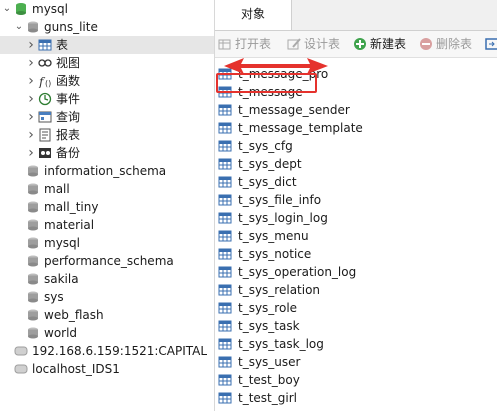  What do you see at coordinates (107, 99) in the screenshot?
I see `tree-item: › 事件` at bounding box center [107, 99].